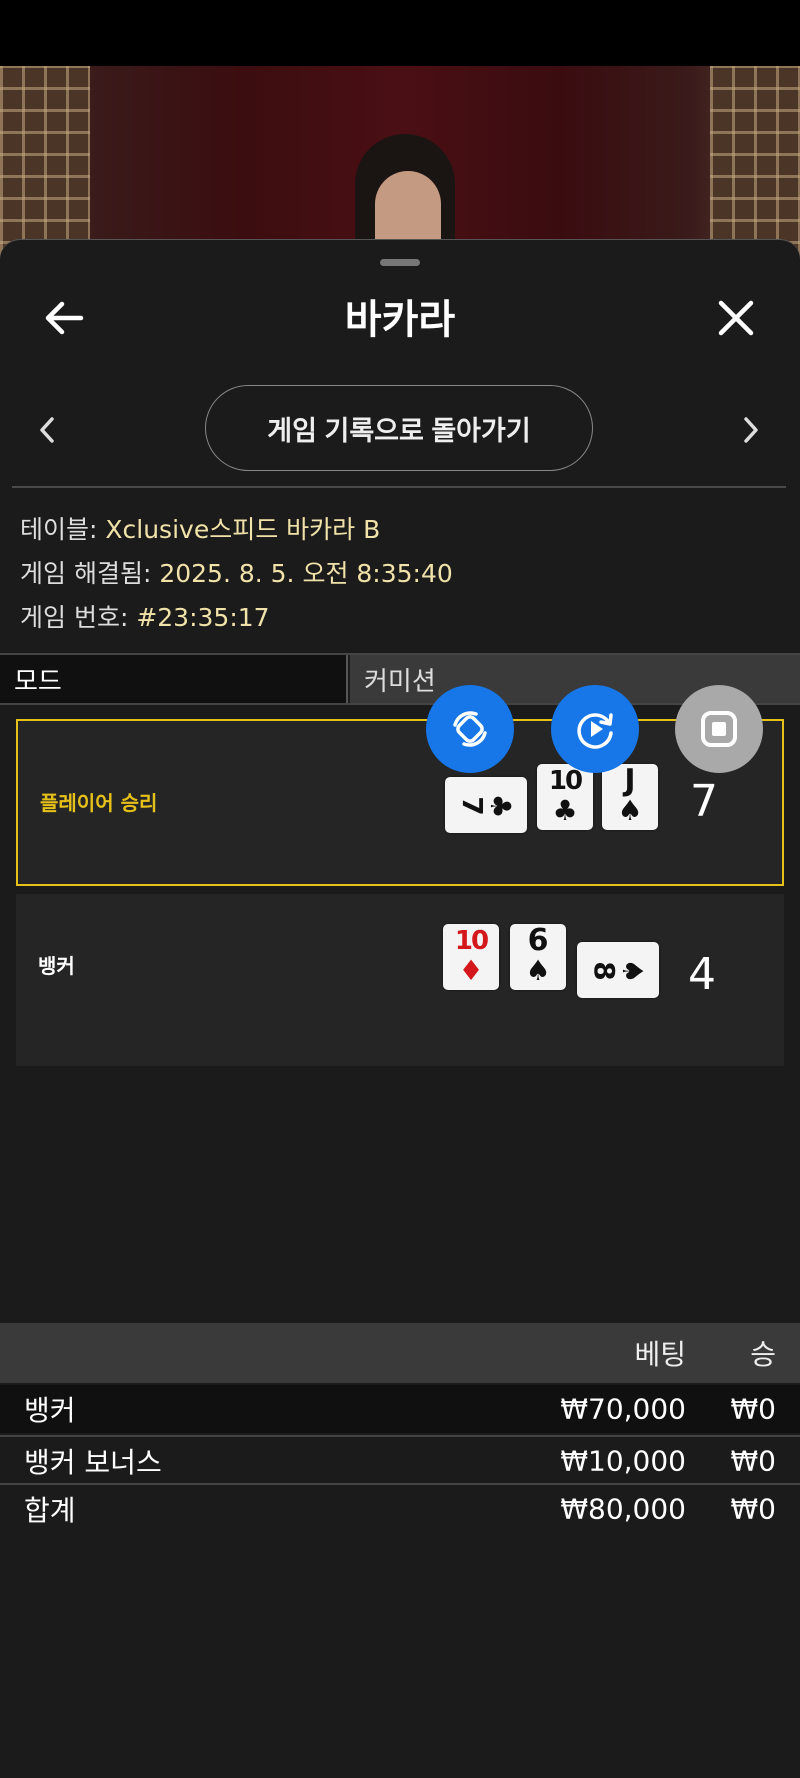 The height and width of the screenshot is (1778, 800). What do you see at coordinates (623, 1461) in the screenshot?
I see `bet-amount: ₩10,000` at bounding box center [623, 1461].